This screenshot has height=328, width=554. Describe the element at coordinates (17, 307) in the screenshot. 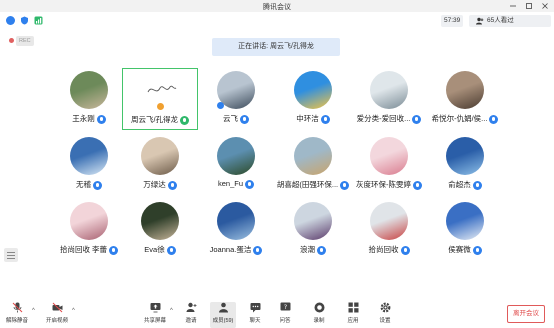

I see `mic-muted-icon` at that location.